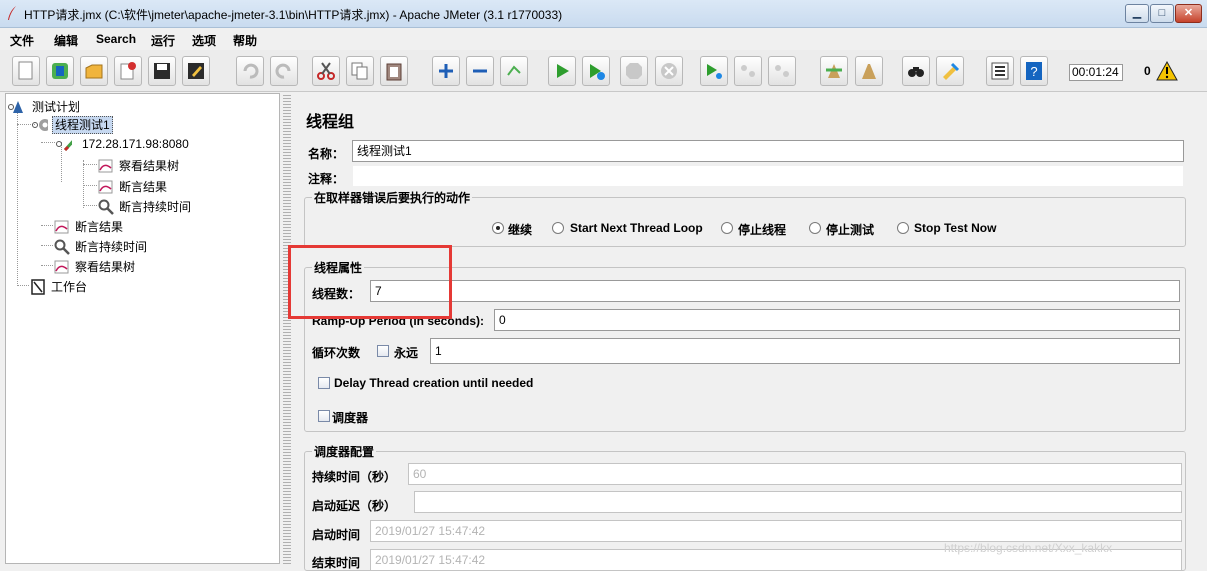 Image resolution: width=1207 pixels, height=571 pixels. I want to click on assertion-icon, so click(62, 247).